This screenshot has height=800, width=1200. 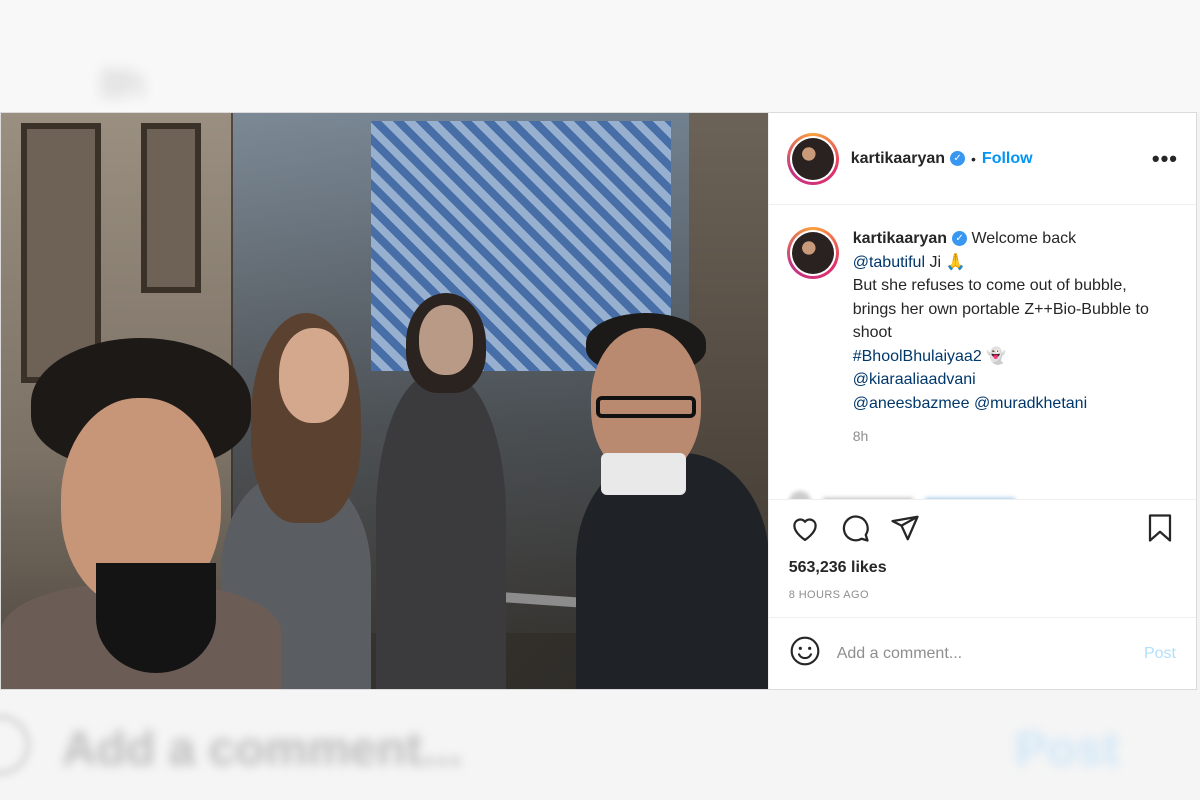 What do you see at coordinates (1160, 654) in the screenshot?
I see `post-button: Post` at bounding box center [1160, 654].